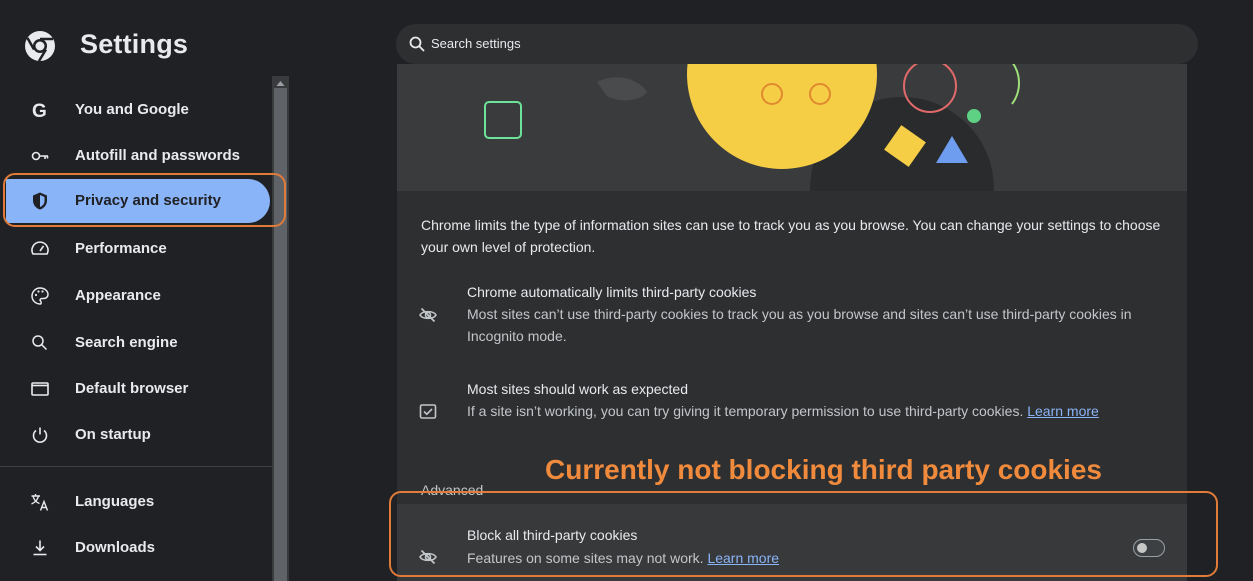 This screenshot has height=581, width=1253. I want to click on sidebar-item-label: Languages, so click(115, 501).